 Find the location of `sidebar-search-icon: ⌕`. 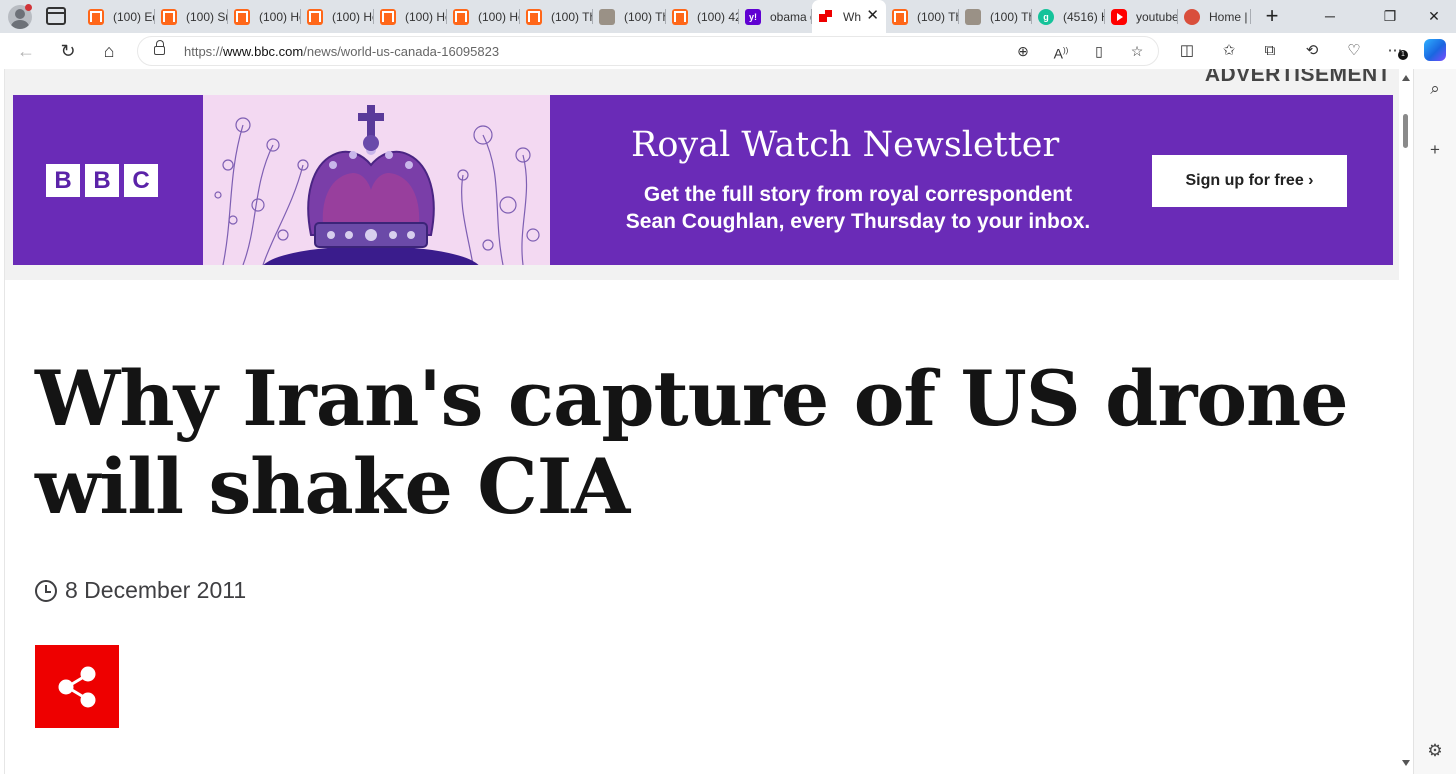

sidebar-search-icon: ⌕ is located at coordinates (1435, 89).